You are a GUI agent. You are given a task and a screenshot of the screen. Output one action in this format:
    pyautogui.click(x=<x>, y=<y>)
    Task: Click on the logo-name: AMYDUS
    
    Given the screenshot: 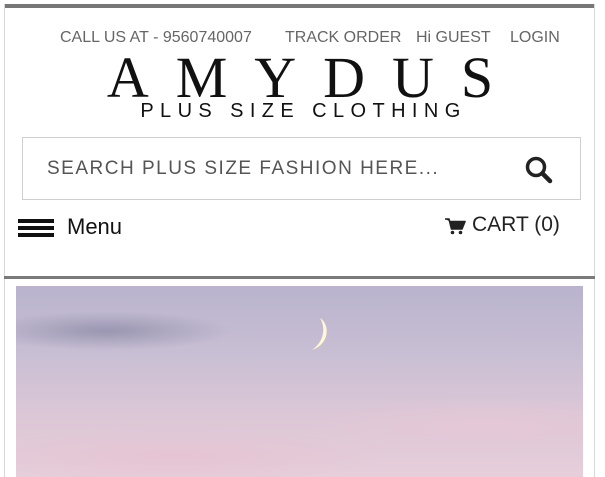 What is the action you would take?
    pyautogui.click(x=313, y=77)
    